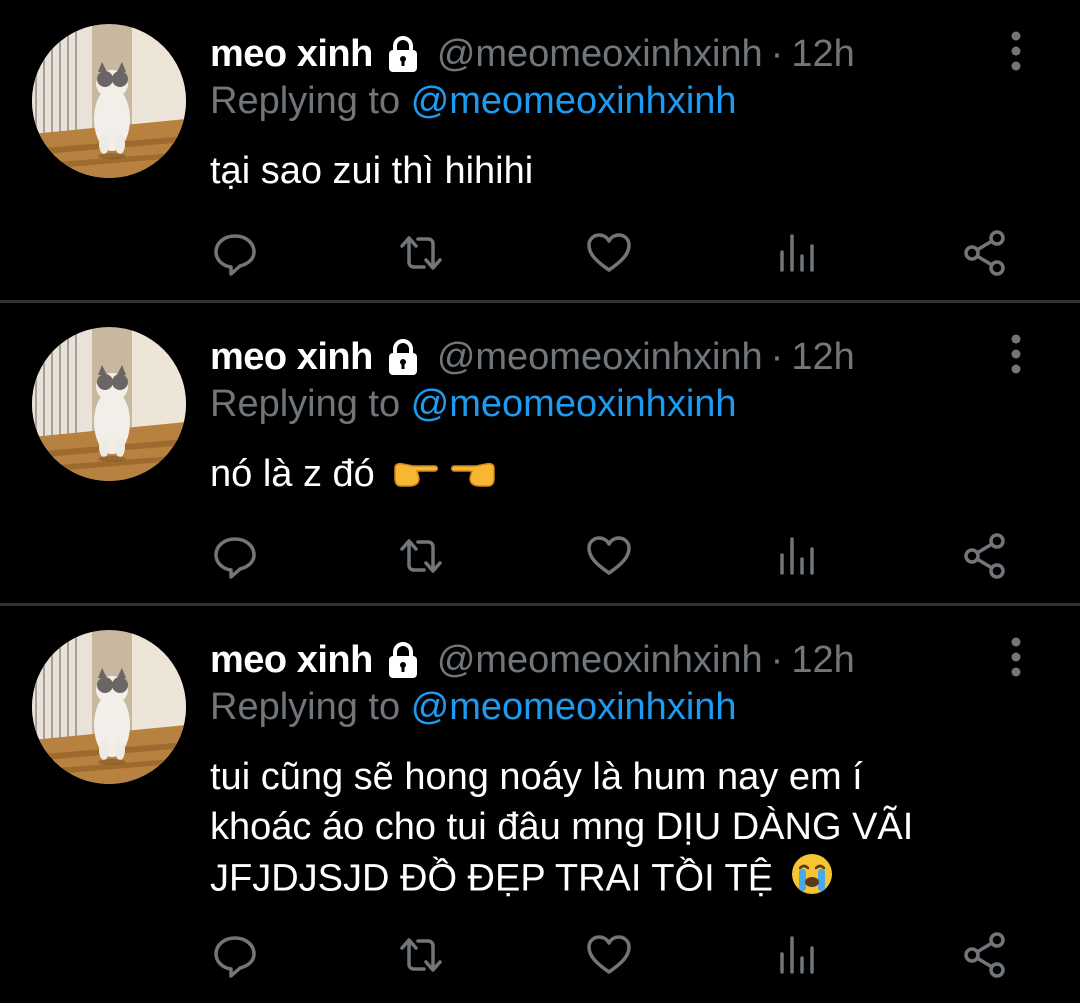  What do you see at coordinates (415, 476) in the screenshot?
I see `pointing-right-emoji` at bounding box center [415, 476].